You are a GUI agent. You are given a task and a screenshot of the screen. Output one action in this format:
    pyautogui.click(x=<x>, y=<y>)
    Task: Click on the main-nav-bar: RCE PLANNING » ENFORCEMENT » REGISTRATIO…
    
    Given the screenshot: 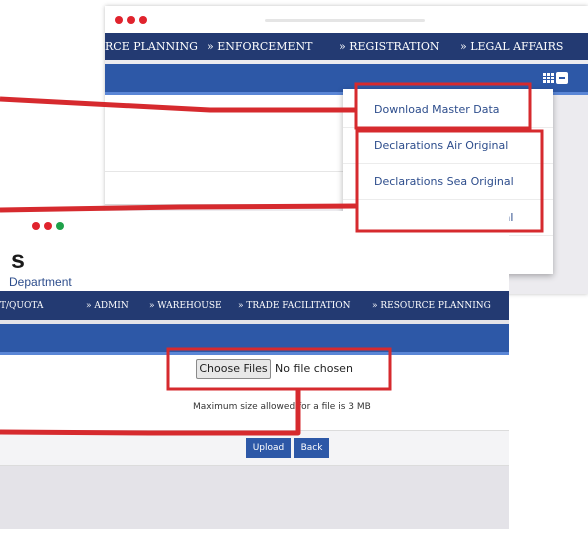 What is the action you would take?
    pyautogui.click(x=346, y=46)
    